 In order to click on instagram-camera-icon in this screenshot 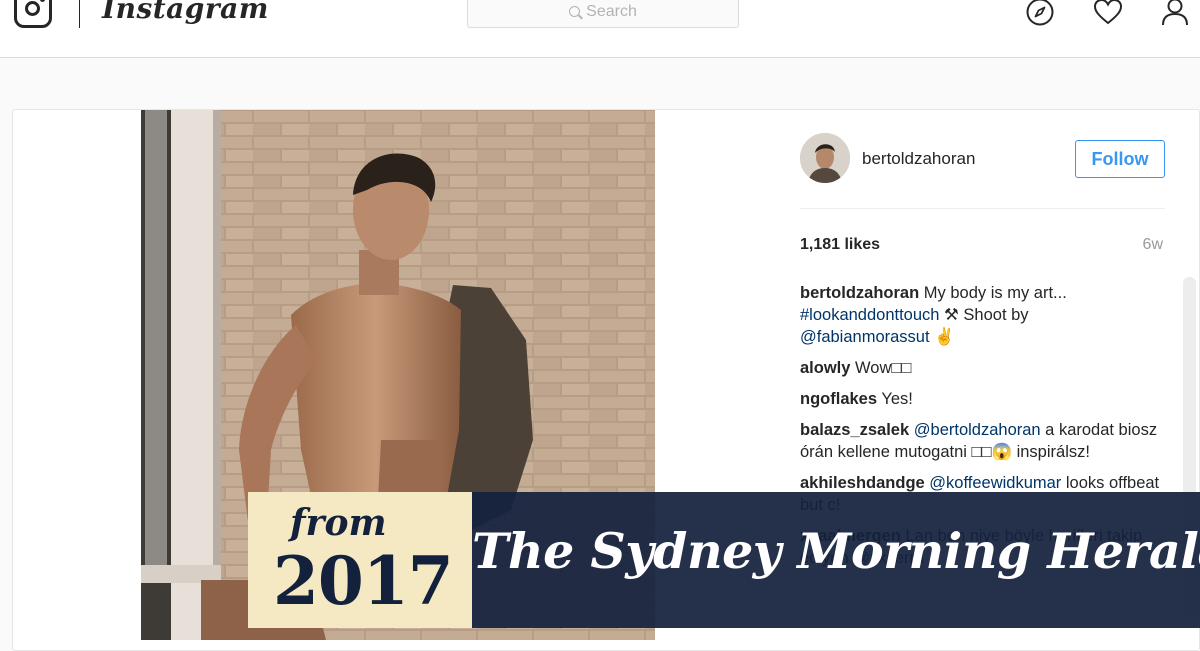, I will do `click(33, 14)`.